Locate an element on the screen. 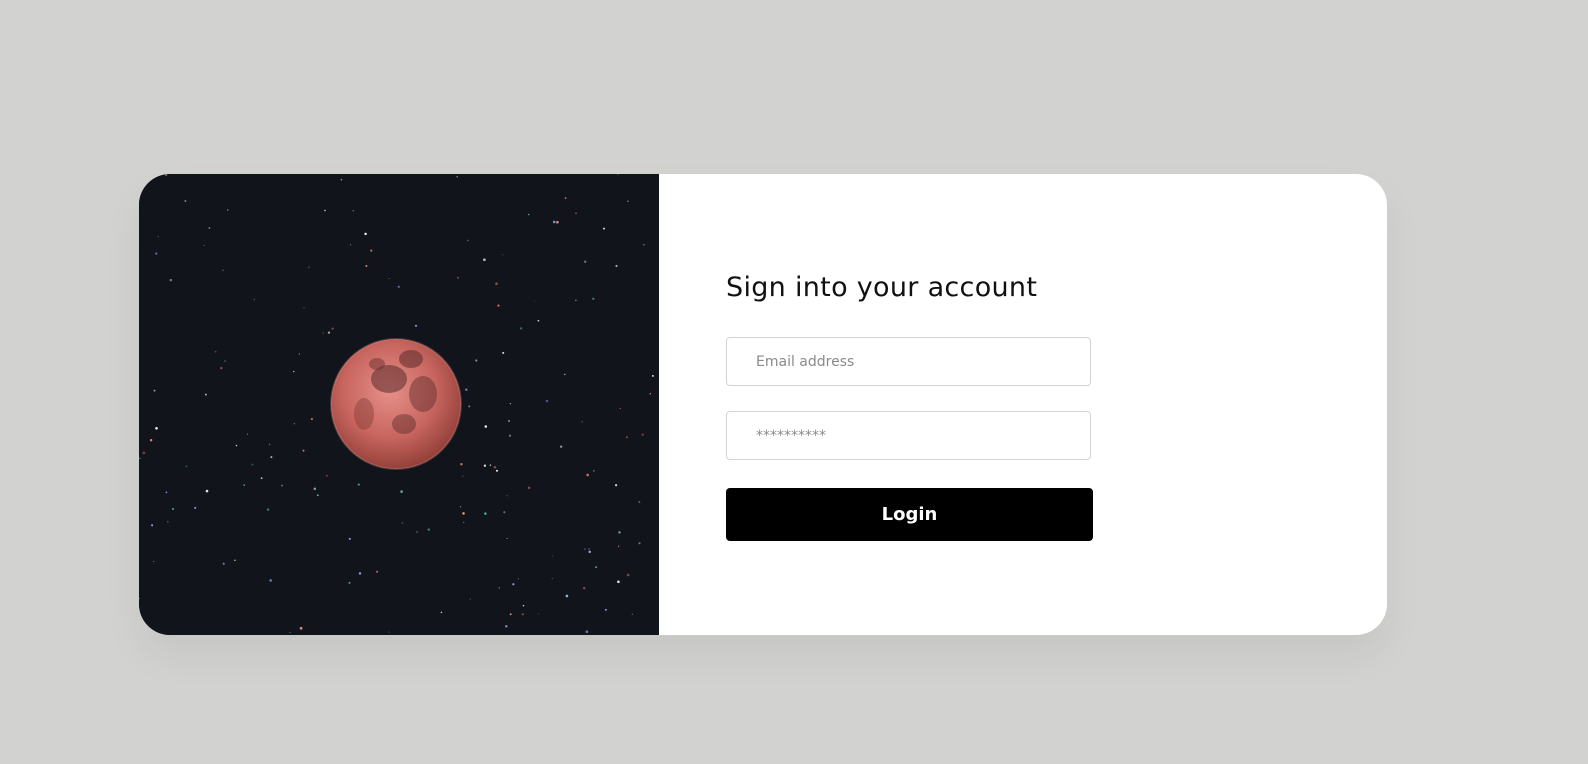  email-field is located at coordinates (908, 361).